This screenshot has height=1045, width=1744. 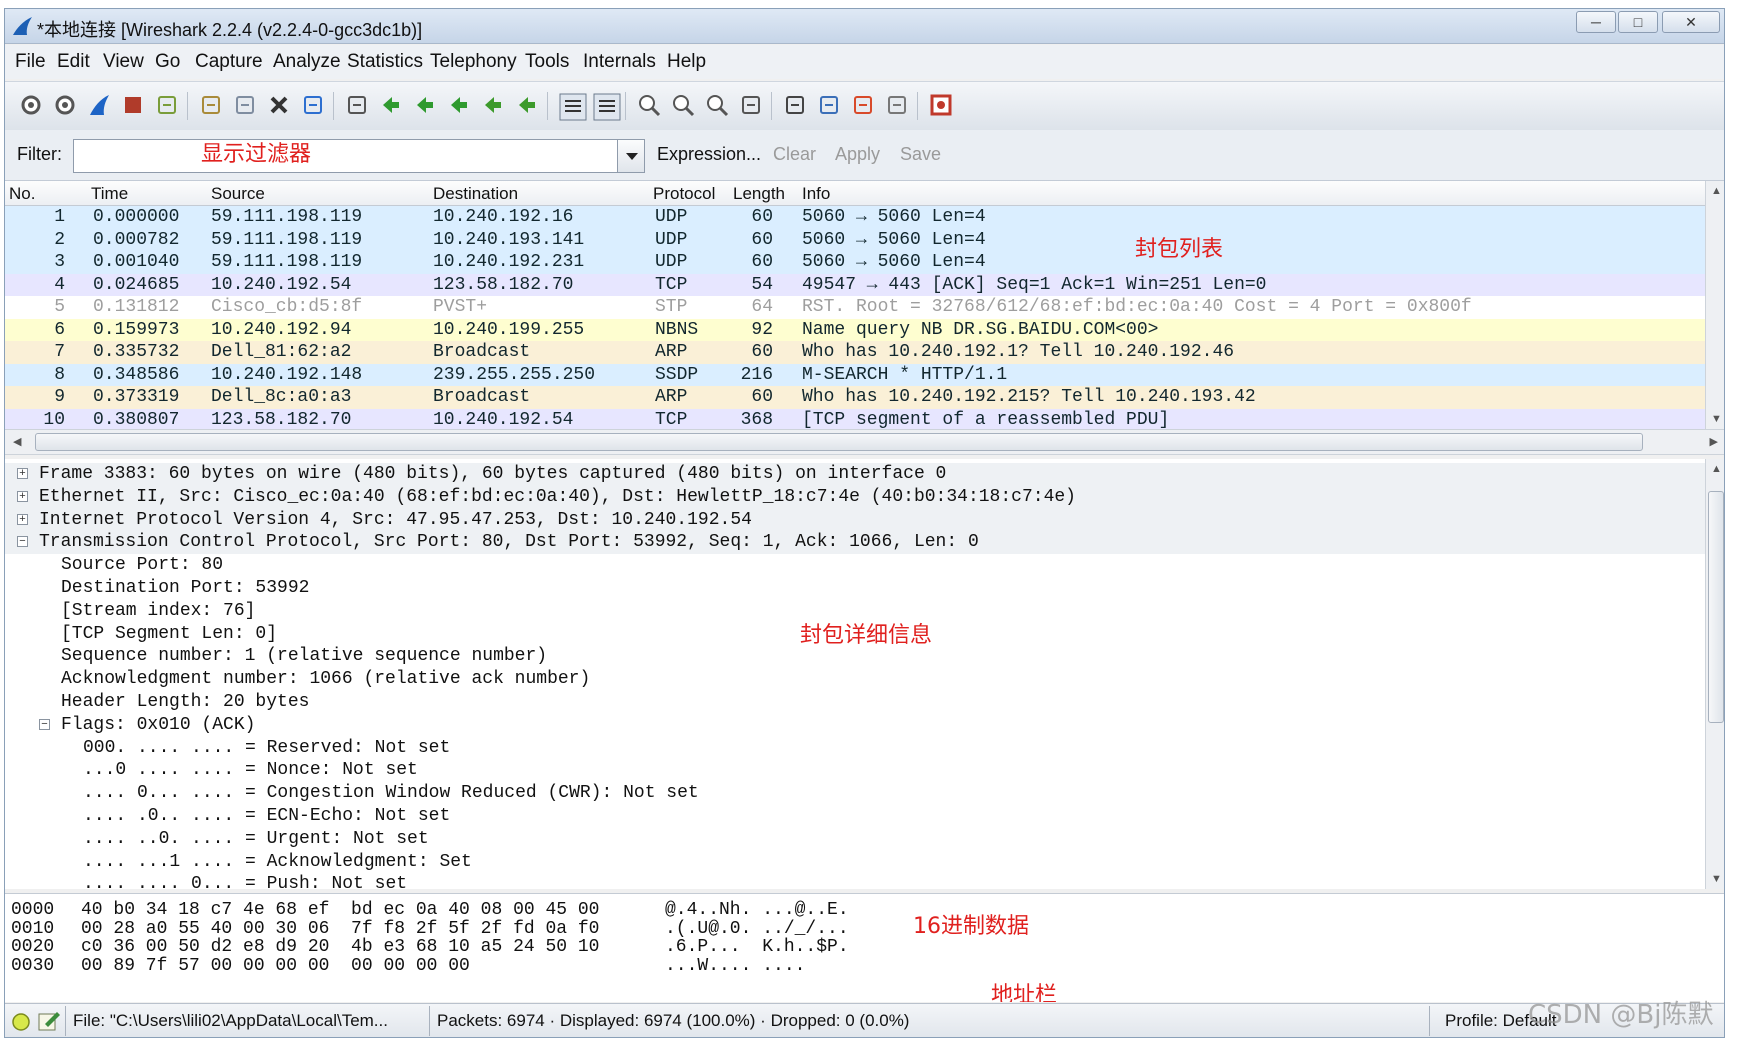 I want to click on find-icon, so click(x=357, y=105).